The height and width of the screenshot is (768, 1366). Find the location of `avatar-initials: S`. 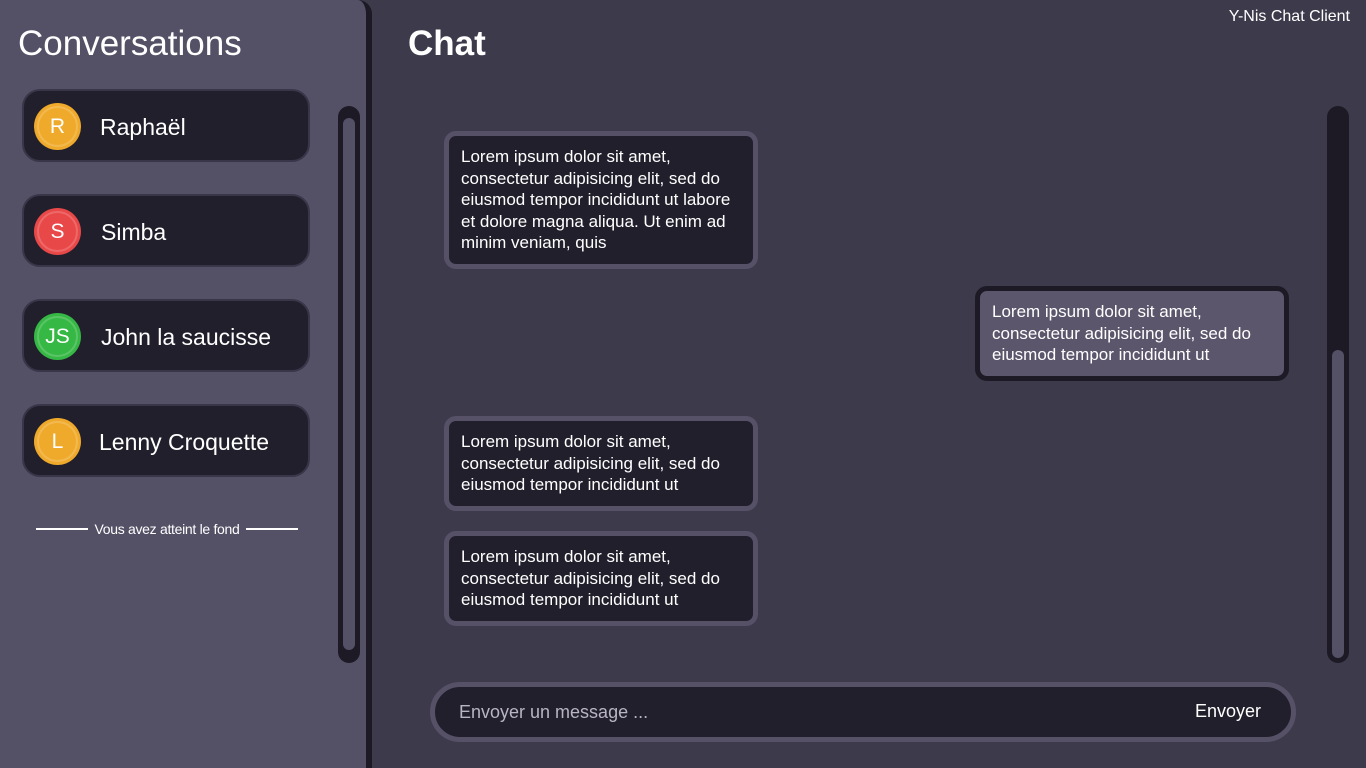

avatar-initials: S is located at coordinates (57, 231).